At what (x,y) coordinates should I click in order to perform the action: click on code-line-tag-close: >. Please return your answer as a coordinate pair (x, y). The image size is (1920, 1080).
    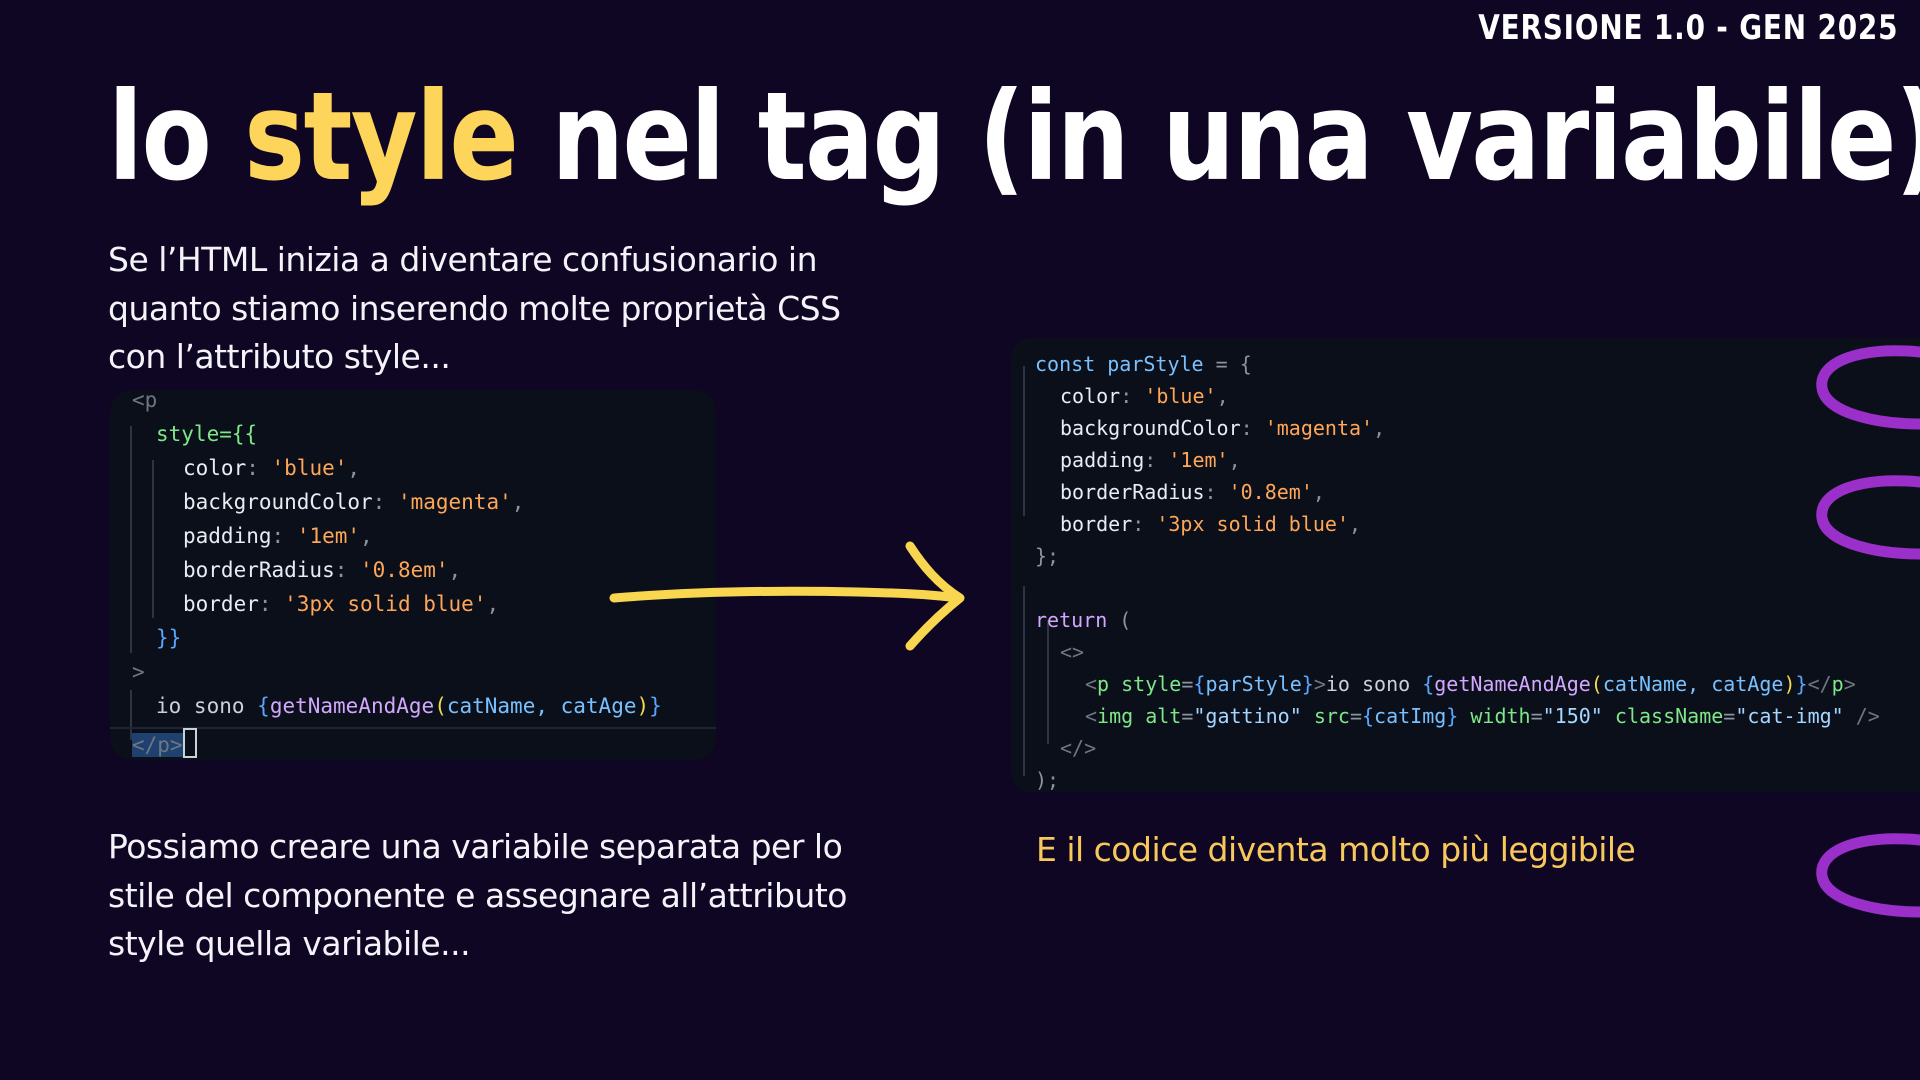
    Looking at the image, I should click on (138, 672).